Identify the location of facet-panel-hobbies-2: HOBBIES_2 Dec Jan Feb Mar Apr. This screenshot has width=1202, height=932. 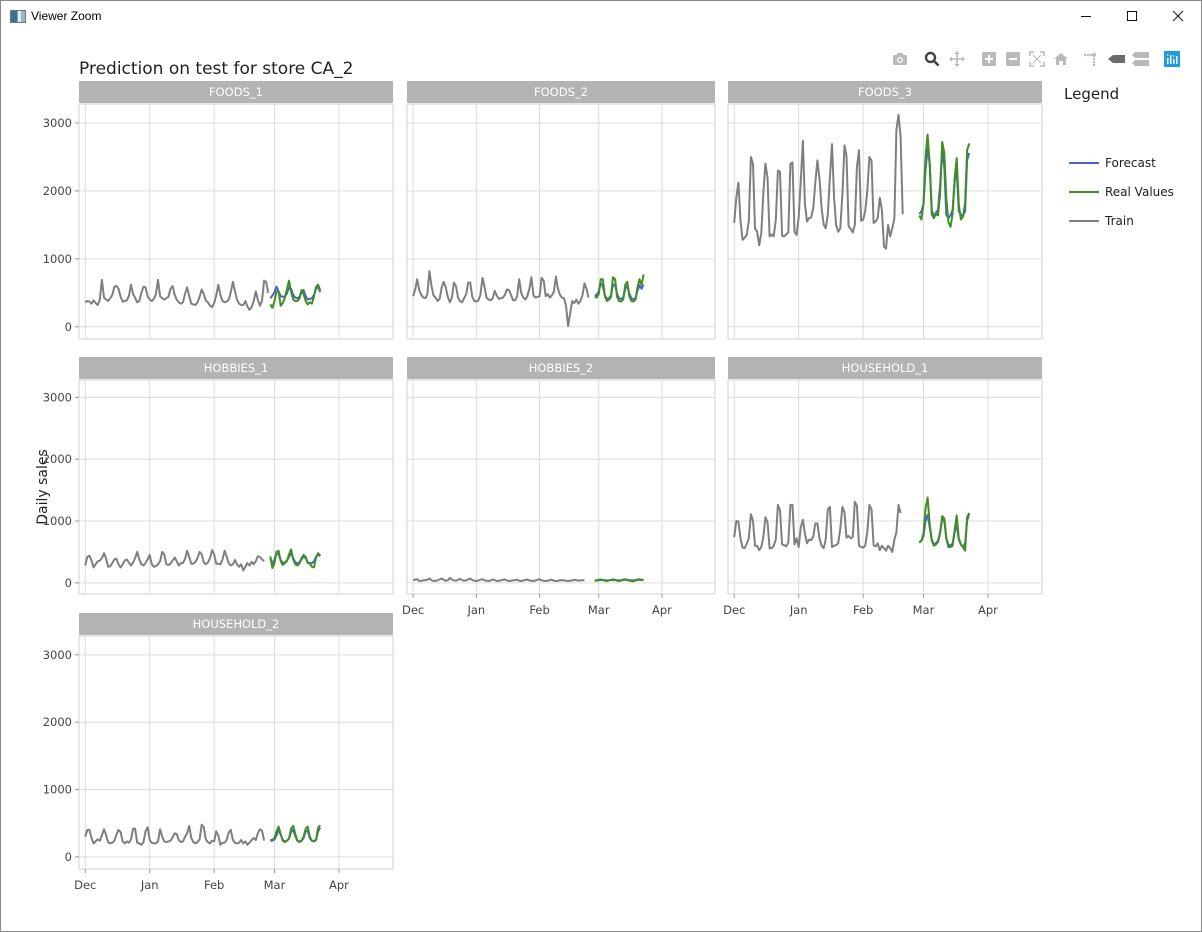
(559, 487).